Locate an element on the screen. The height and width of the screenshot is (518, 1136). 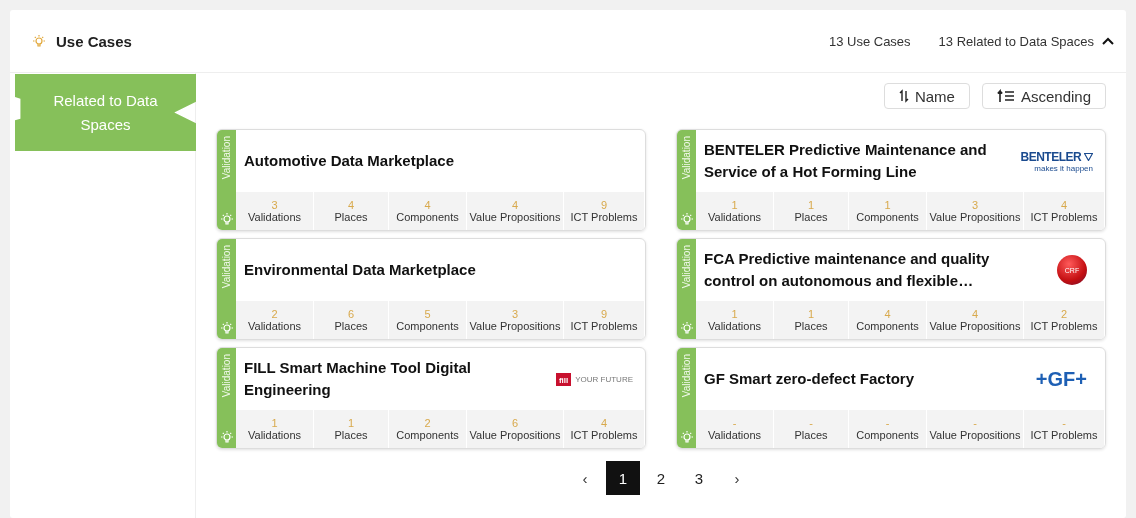
company-logo: +GF+ is located at coordinates (1061, 379).